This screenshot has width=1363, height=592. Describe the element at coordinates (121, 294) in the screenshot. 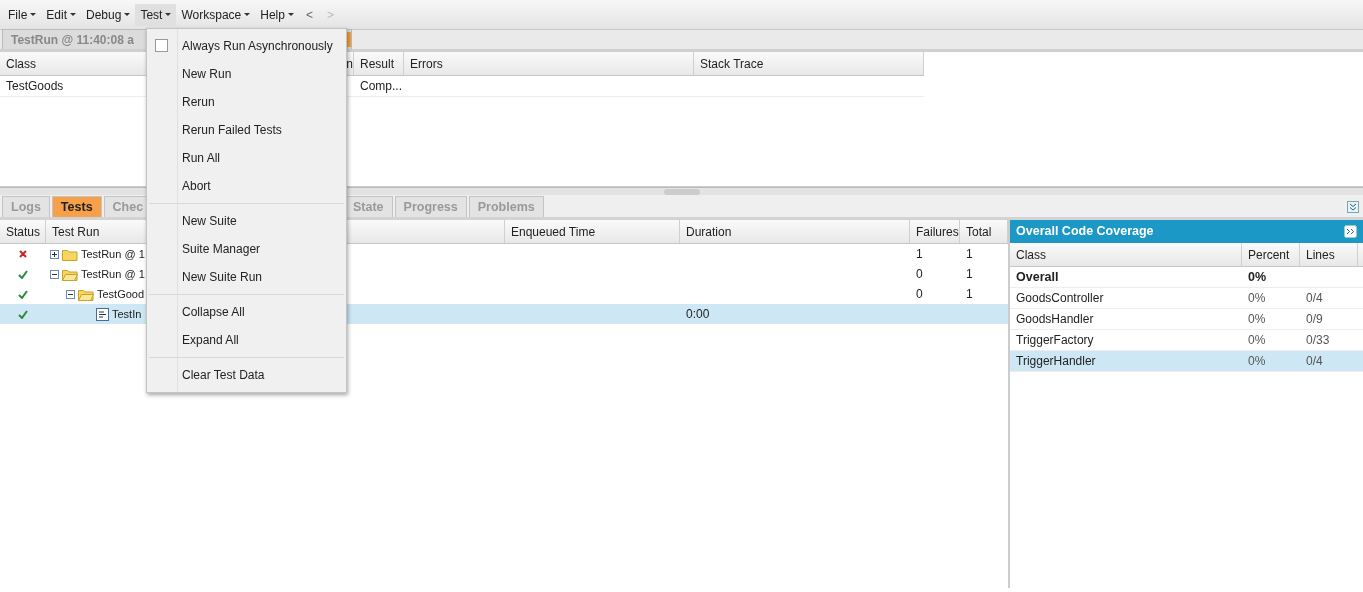

I see `test-name: TestGood` at that location.